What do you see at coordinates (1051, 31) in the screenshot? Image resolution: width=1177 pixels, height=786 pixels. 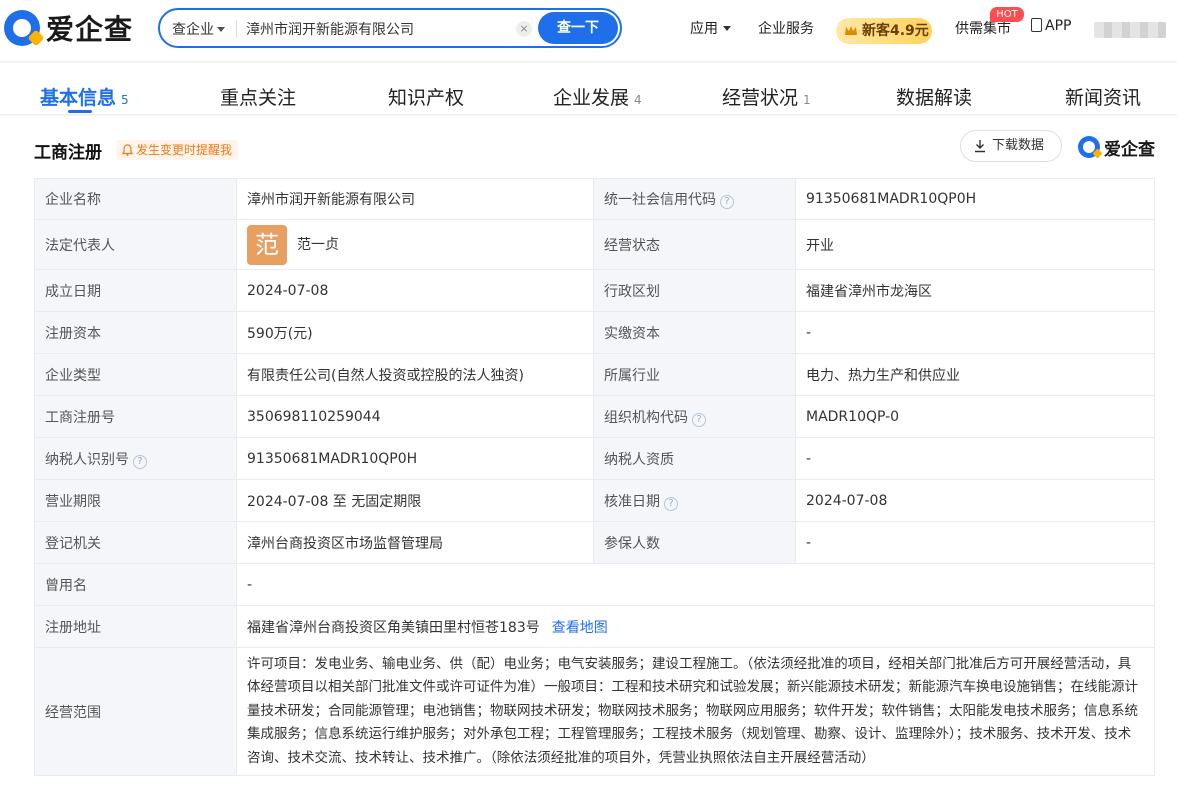 I see `nav-app: APP` at bounding box center [1051, 31].